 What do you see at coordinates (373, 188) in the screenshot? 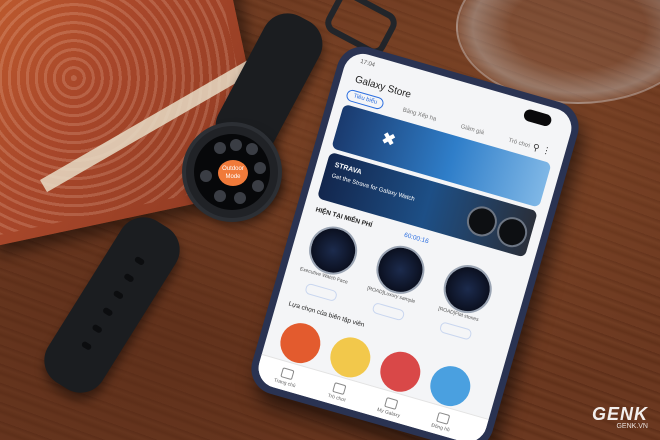
I see `banner-subtitle: Get the Strava for Galaxy Watch` at bounding box center [373, 188].